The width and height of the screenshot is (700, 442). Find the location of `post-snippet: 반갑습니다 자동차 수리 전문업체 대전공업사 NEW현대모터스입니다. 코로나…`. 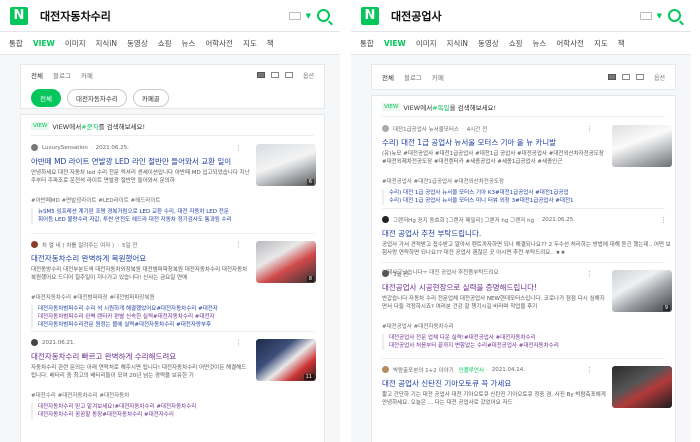

post-snippet: 반갑습니다 자동차 수리 전문업체 대전공업사 NEW현대모터스입니다. 코로나… is located at coordinates (494, 307).